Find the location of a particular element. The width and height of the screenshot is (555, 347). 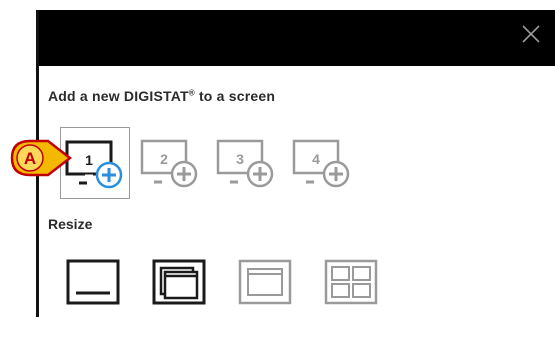

screen-number: 1 is located at coordinates (89, 160).